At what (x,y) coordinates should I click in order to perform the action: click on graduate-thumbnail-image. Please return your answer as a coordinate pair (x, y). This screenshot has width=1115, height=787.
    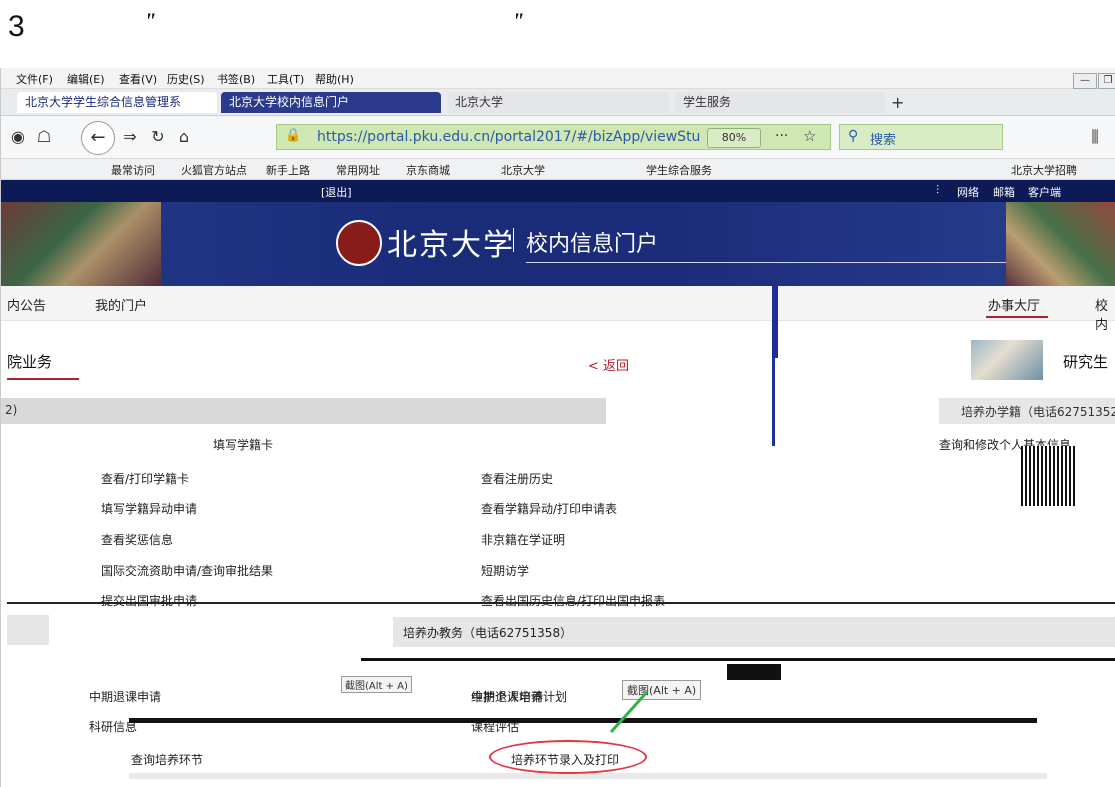
    Looking at the image, I should click on (1007, 360).